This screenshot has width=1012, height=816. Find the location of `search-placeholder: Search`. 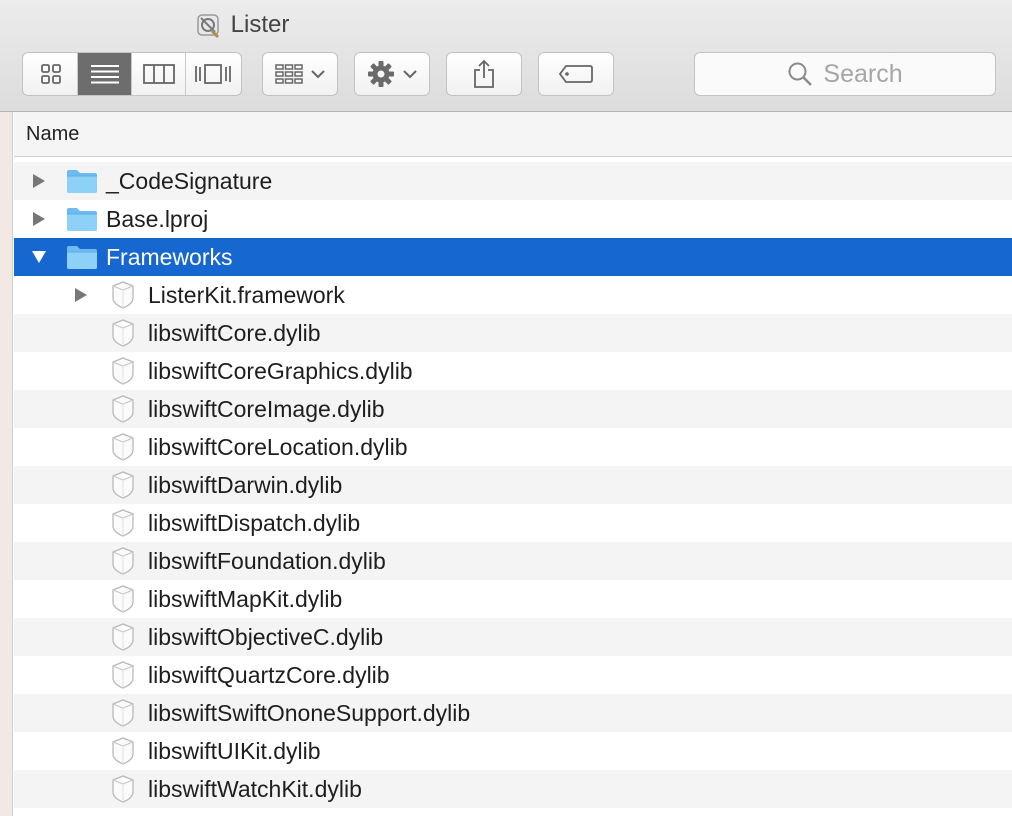

search-placeholder: Search is located at coordinates (863, 73).